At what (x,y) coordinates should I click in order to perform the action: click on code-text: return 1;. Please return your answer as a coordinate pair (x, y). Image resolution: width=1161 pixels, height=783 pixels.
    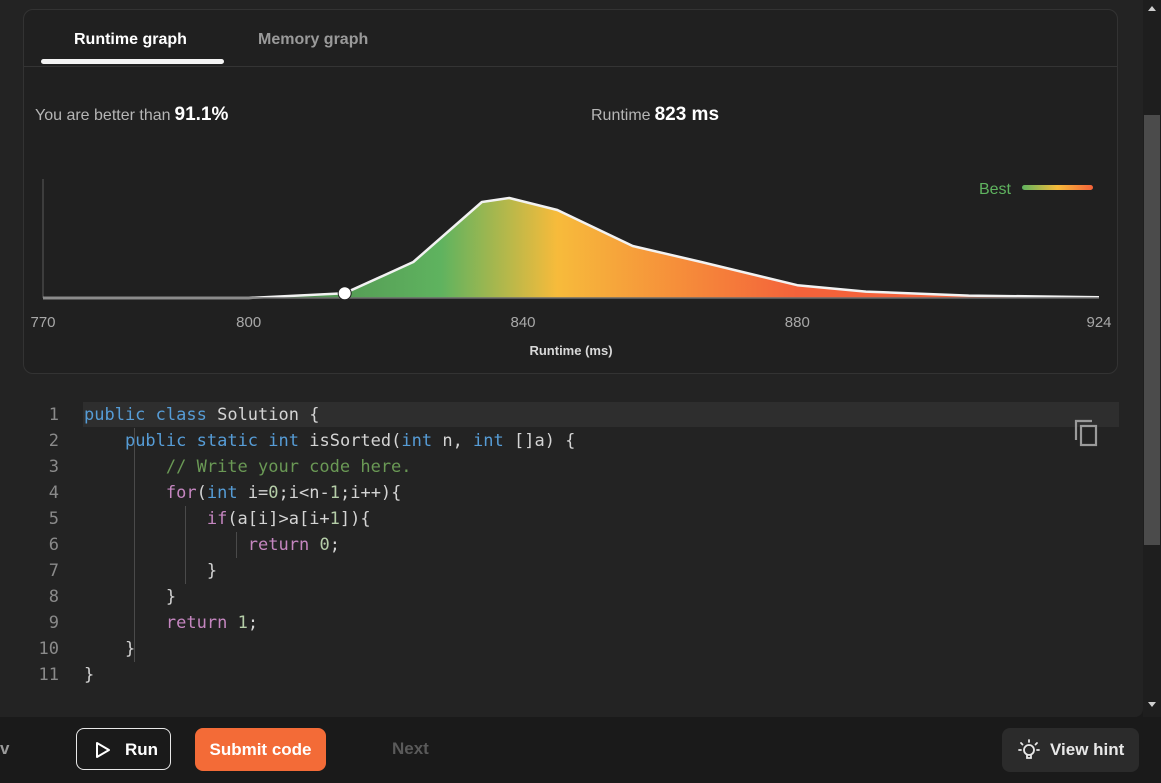
    Looking at the image, I should click on (171, 623).